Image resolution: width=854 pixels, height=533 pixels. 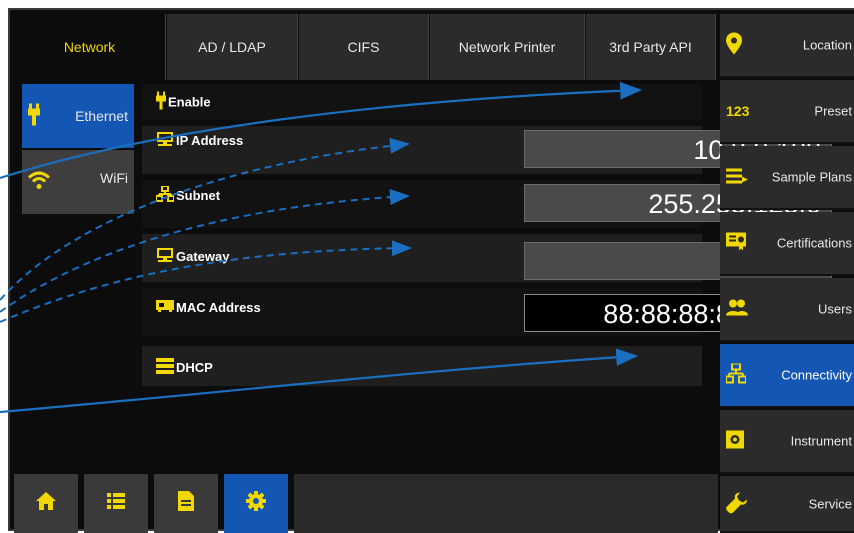 I want to click on subnav-ethernet-label: Ethernet, so click(x=101, y=116).